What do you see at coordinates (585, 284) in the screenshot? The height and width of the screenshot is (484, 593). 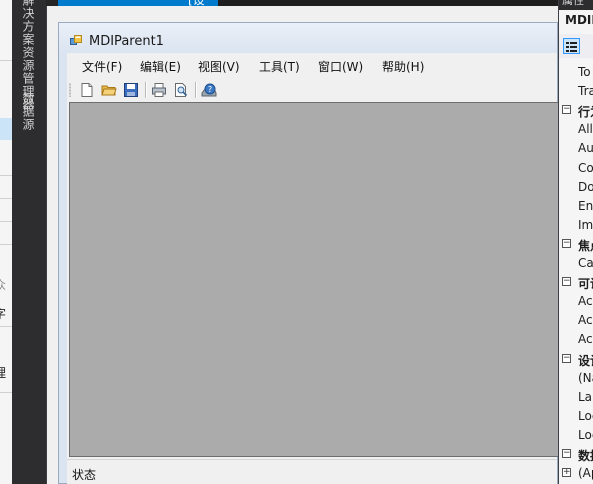 I see `property-category-label: 可访` at bounding box center [585, 284].